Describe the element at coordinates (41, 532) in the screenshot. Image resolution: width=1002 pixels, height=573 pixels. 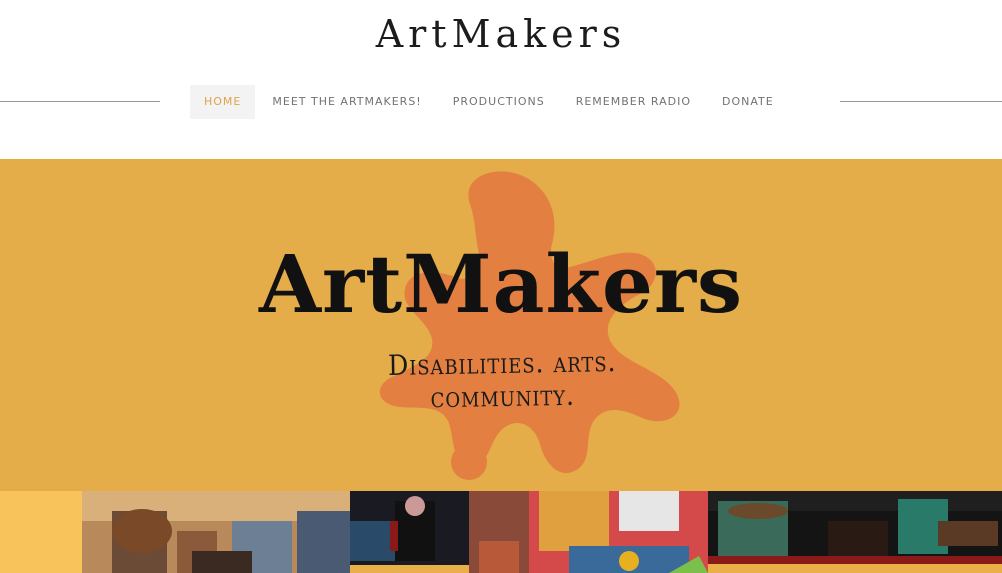
I see `photo-left-edge` at that location.